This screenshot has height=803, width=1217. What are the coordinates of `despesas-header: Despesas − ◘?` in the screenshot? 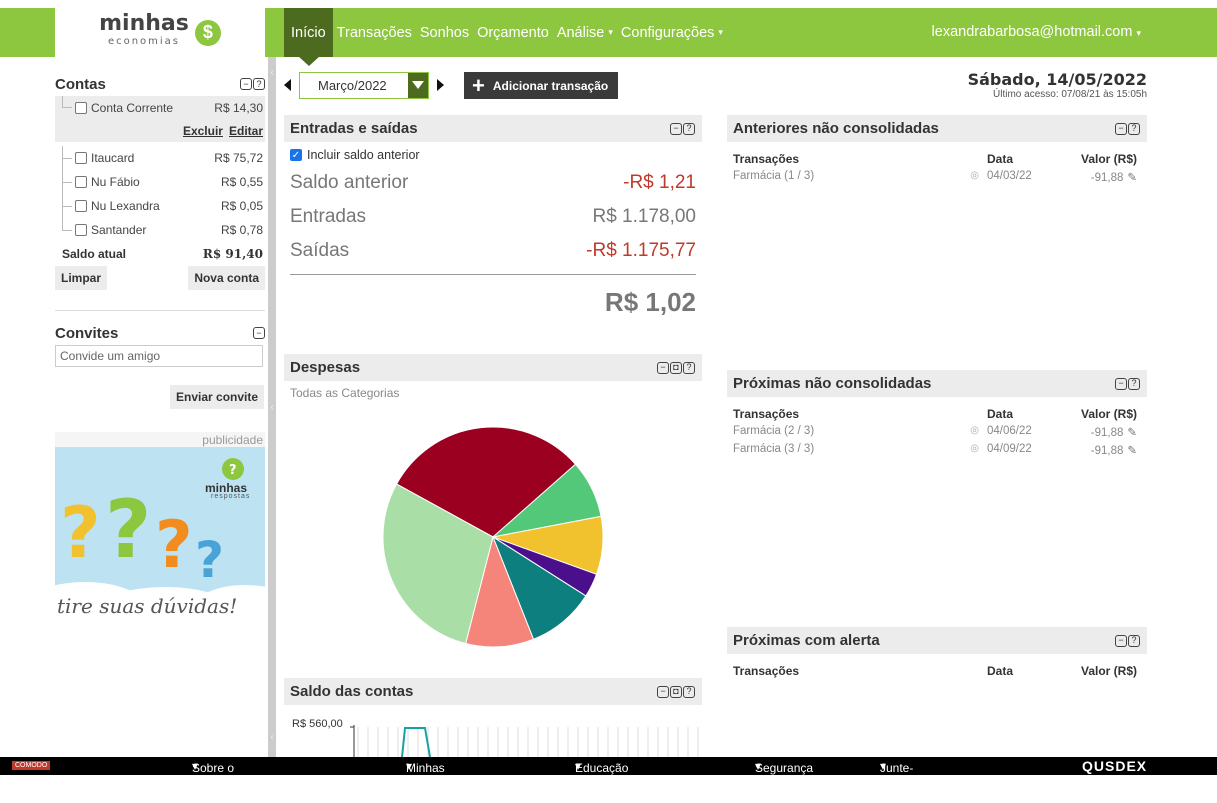 It's located at (493, 367).